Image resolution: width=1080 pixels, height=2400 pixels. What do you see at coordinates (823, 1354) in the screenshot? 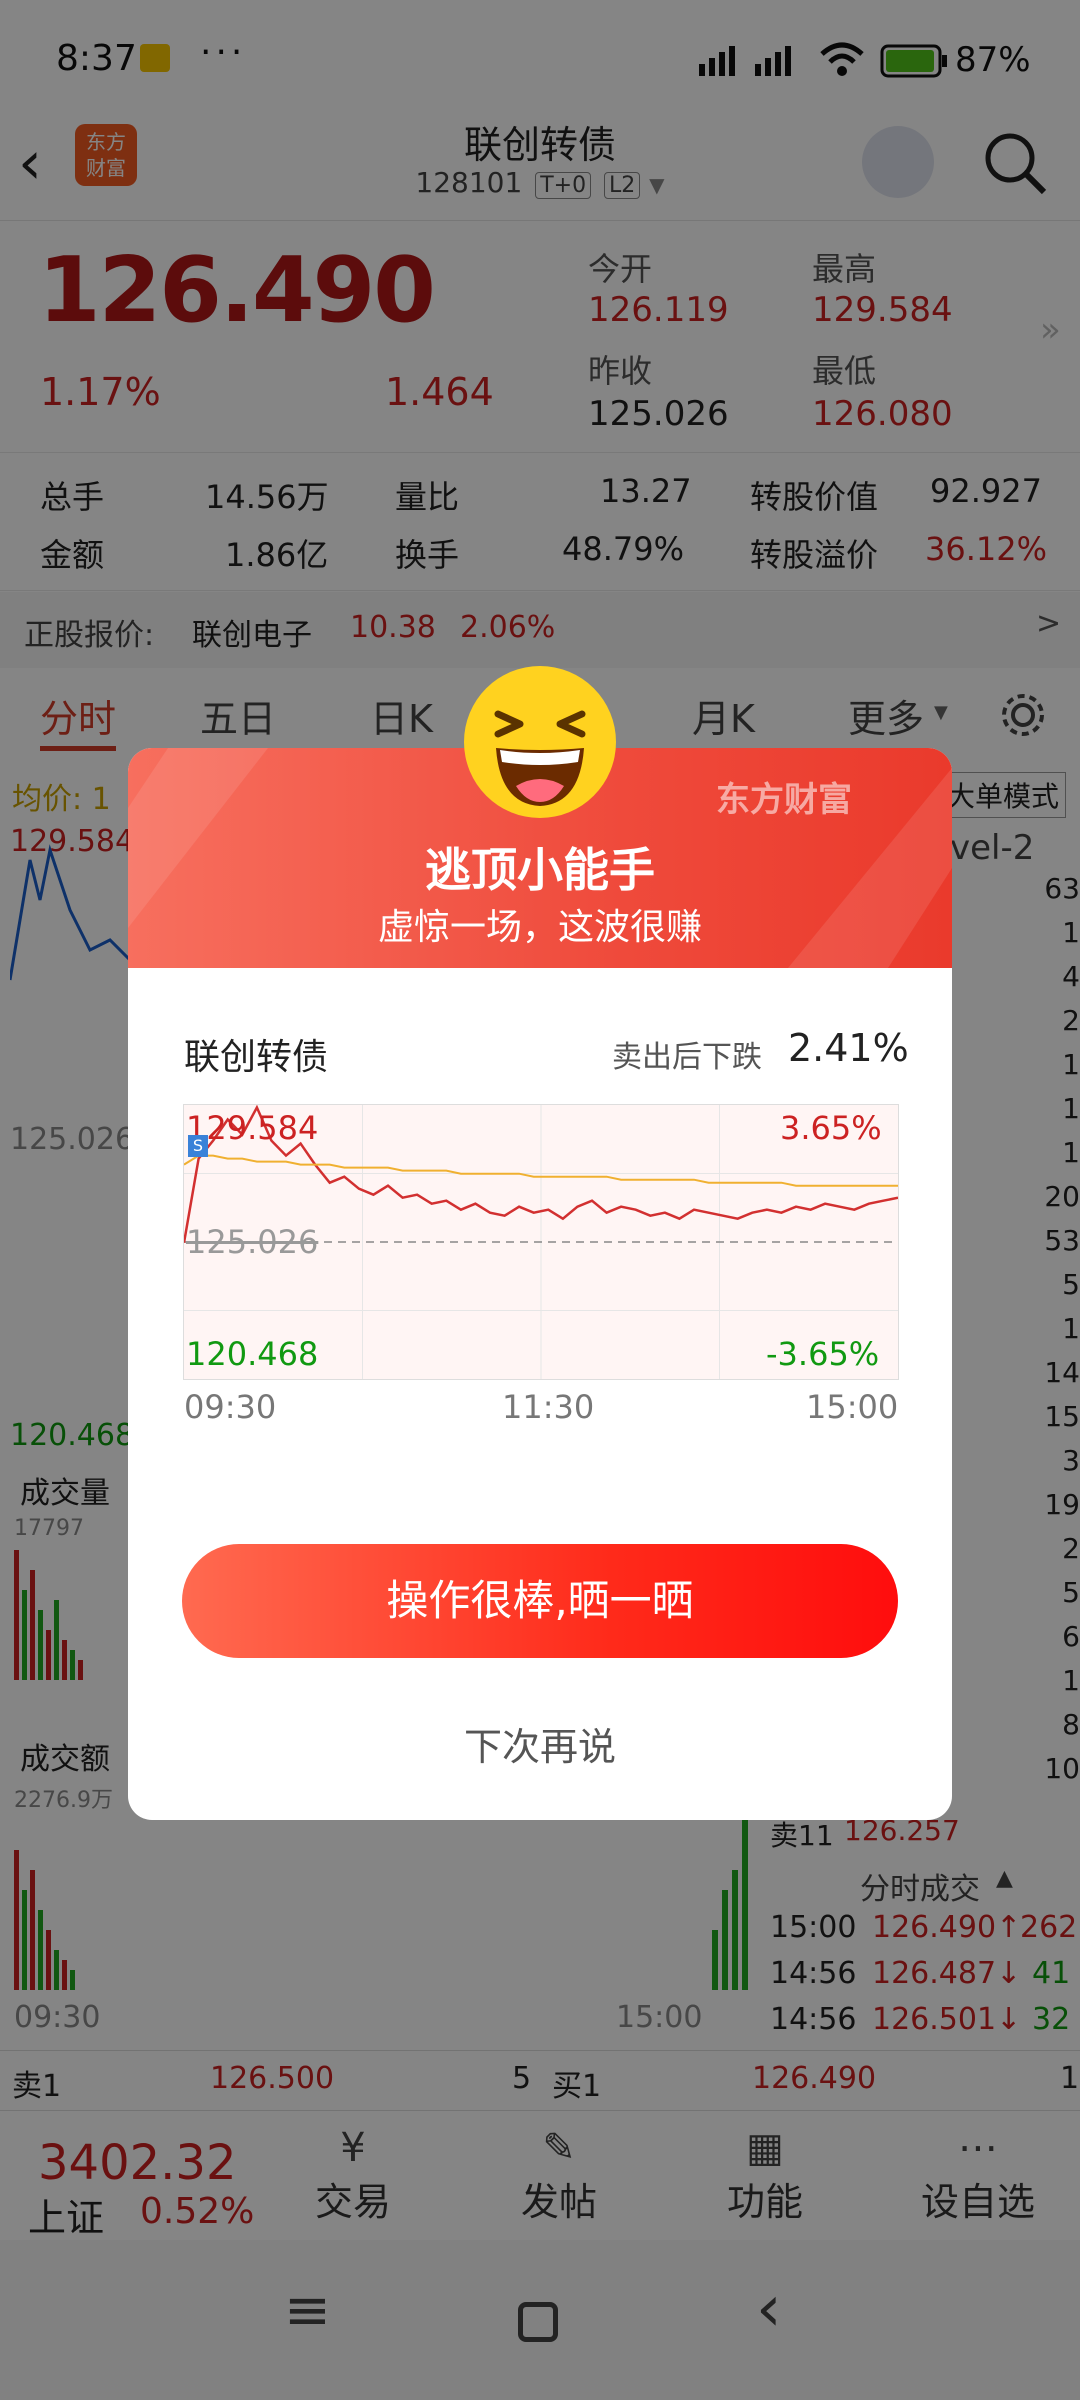
I see `chart-low-pct: -3.65%` at bounding box center [823, 1354].